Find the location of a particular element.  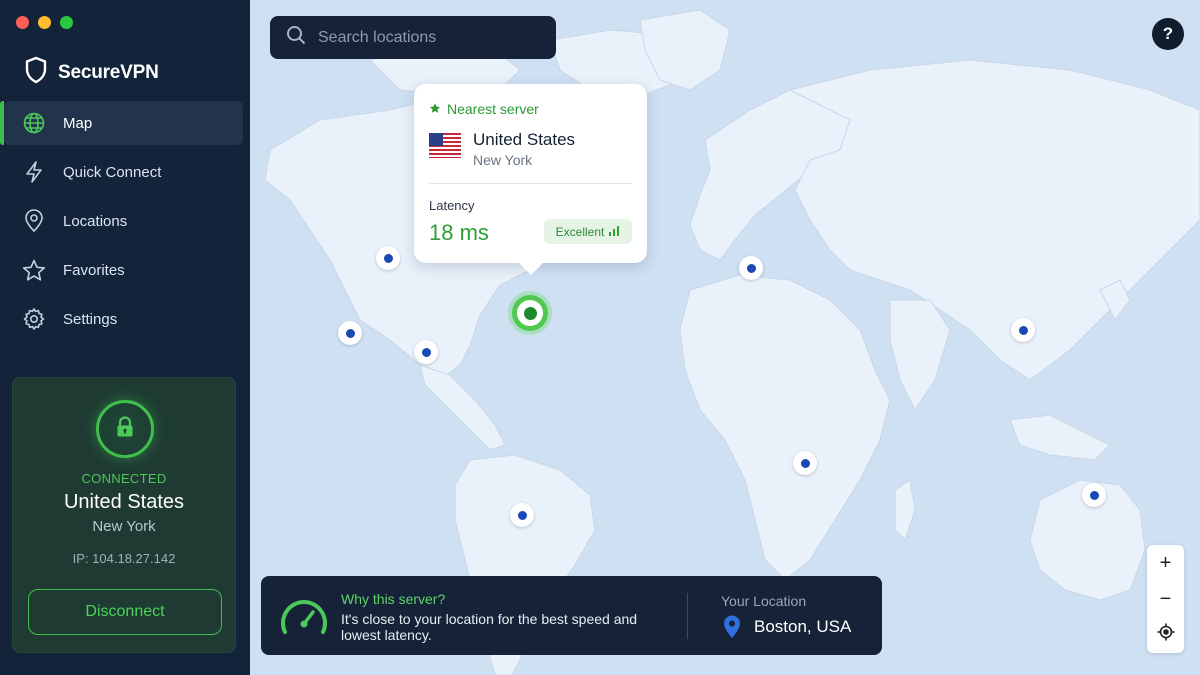

search-icon is located at coordinates (296, 37).